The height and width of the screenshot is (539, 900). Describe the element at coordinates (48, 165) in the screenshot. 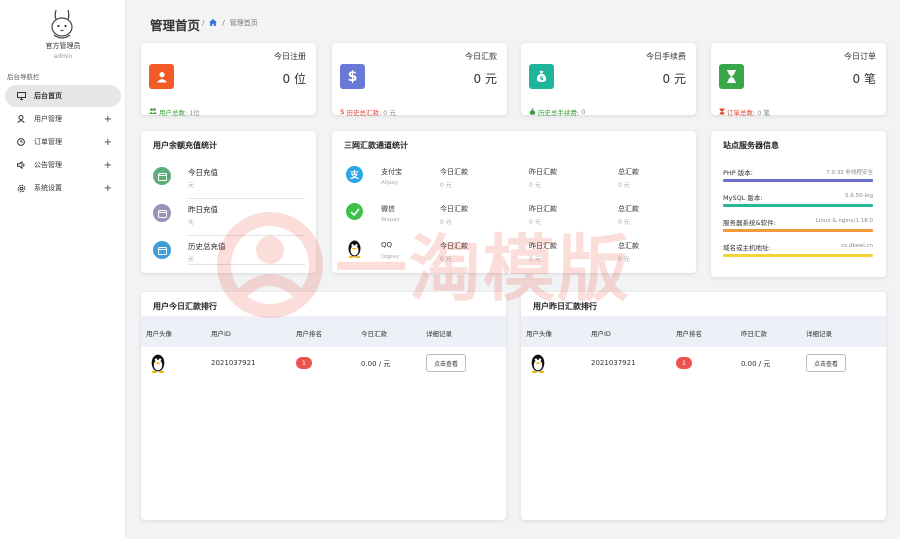

I see `sidebar-item-label: 公告管理` at that location.